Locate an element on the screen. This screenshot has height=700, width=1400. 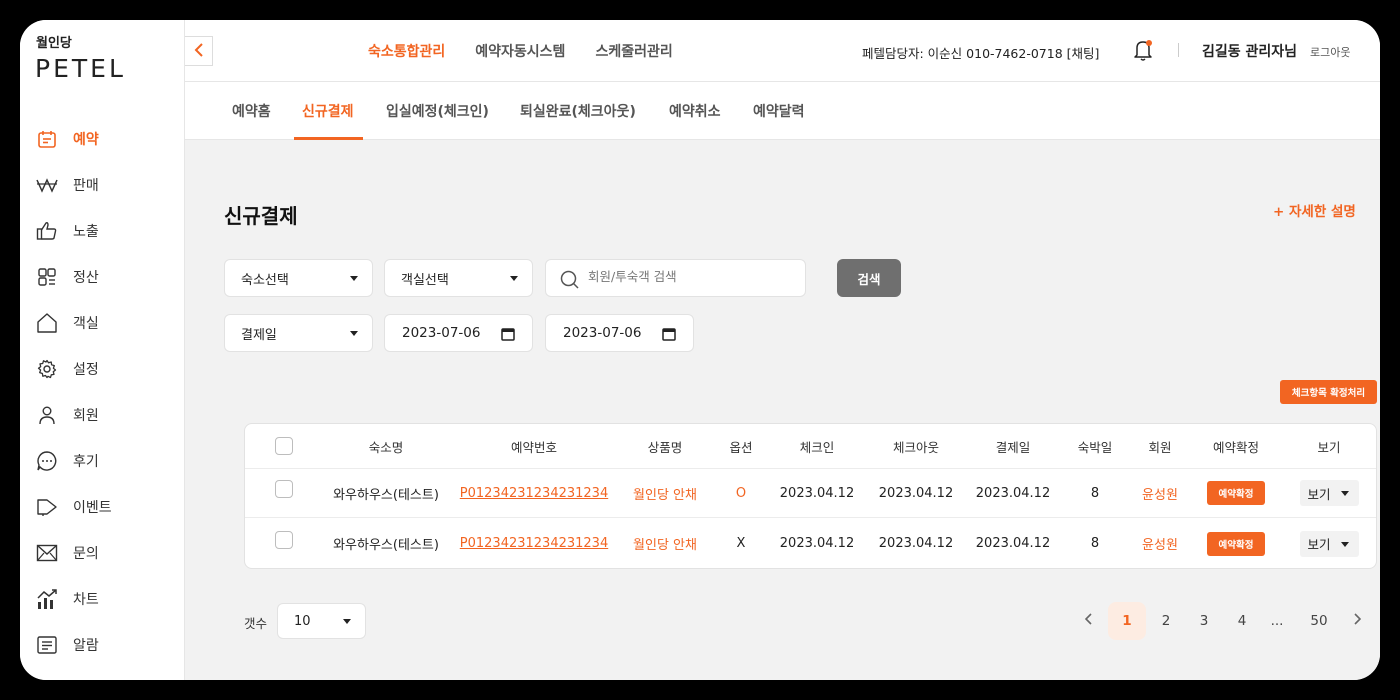
page-size-select: 10 is located at coordinates (321, 621).